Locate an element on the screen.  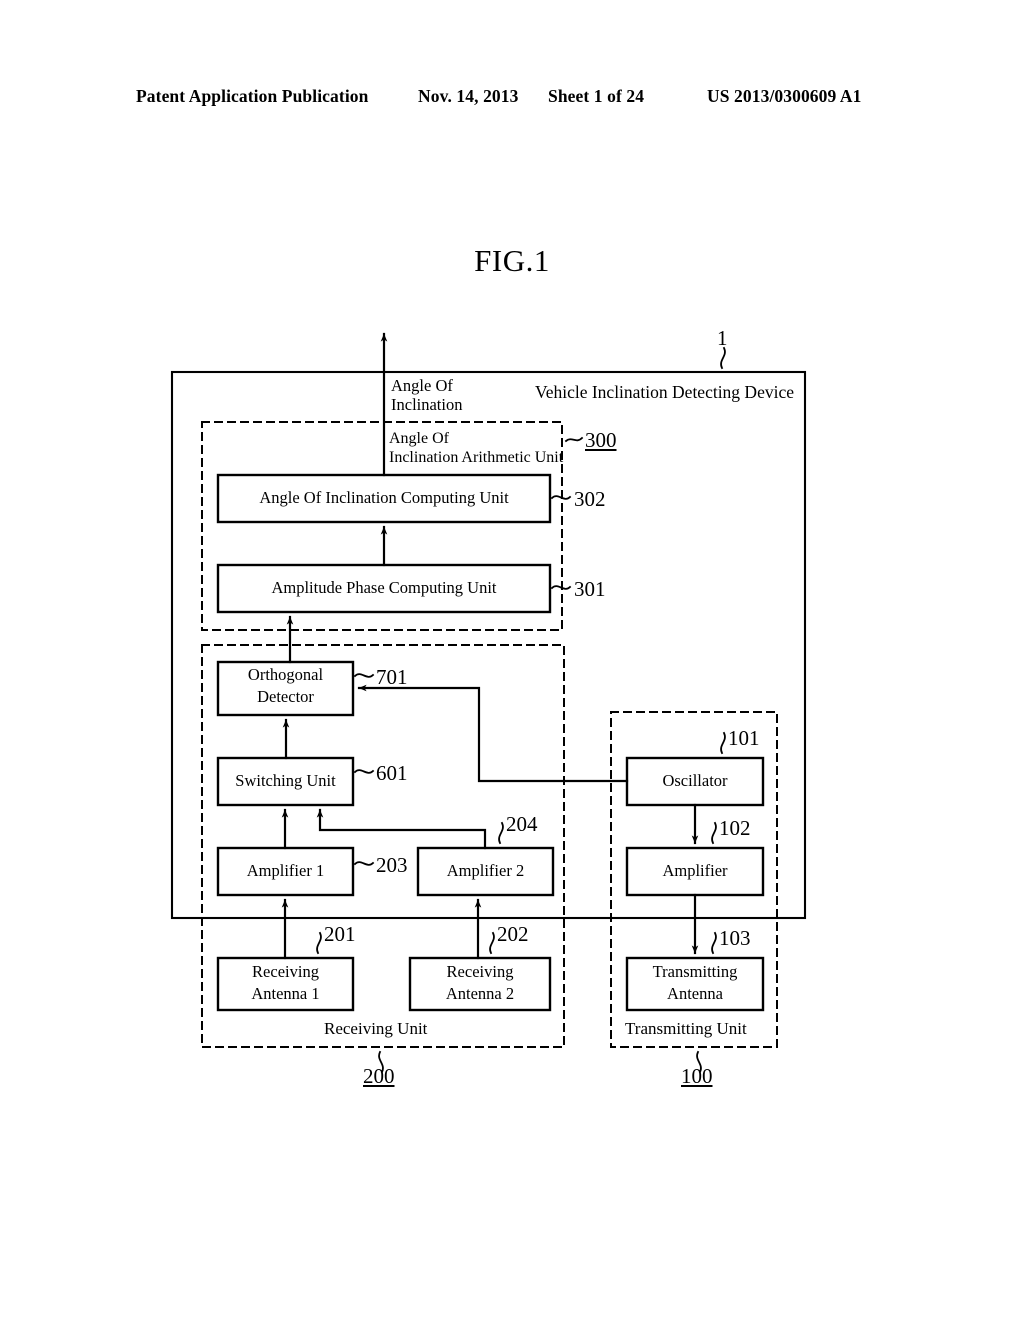
ref-number-301: 301 is located at coordinates (590, 589).